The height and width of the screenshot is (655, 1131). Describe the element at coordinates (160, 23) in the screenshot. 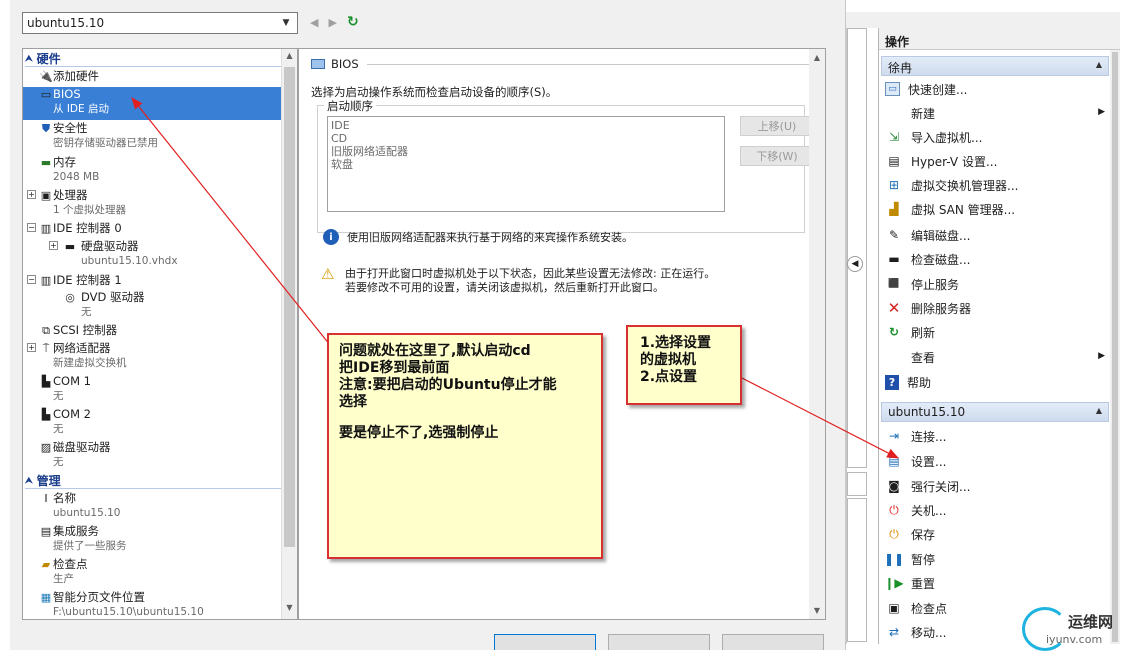

I see `vm-select: ubuntu15.10 ▼` at that location.